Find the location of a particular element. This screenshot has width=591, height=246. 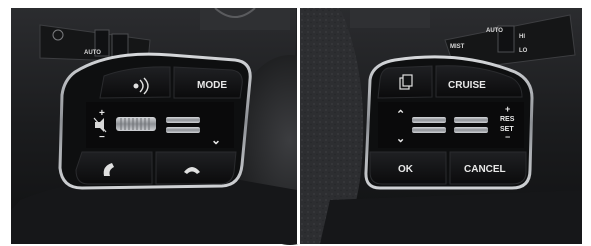

cancel-button-label: CANCEL is located at coordinates (485, 169).